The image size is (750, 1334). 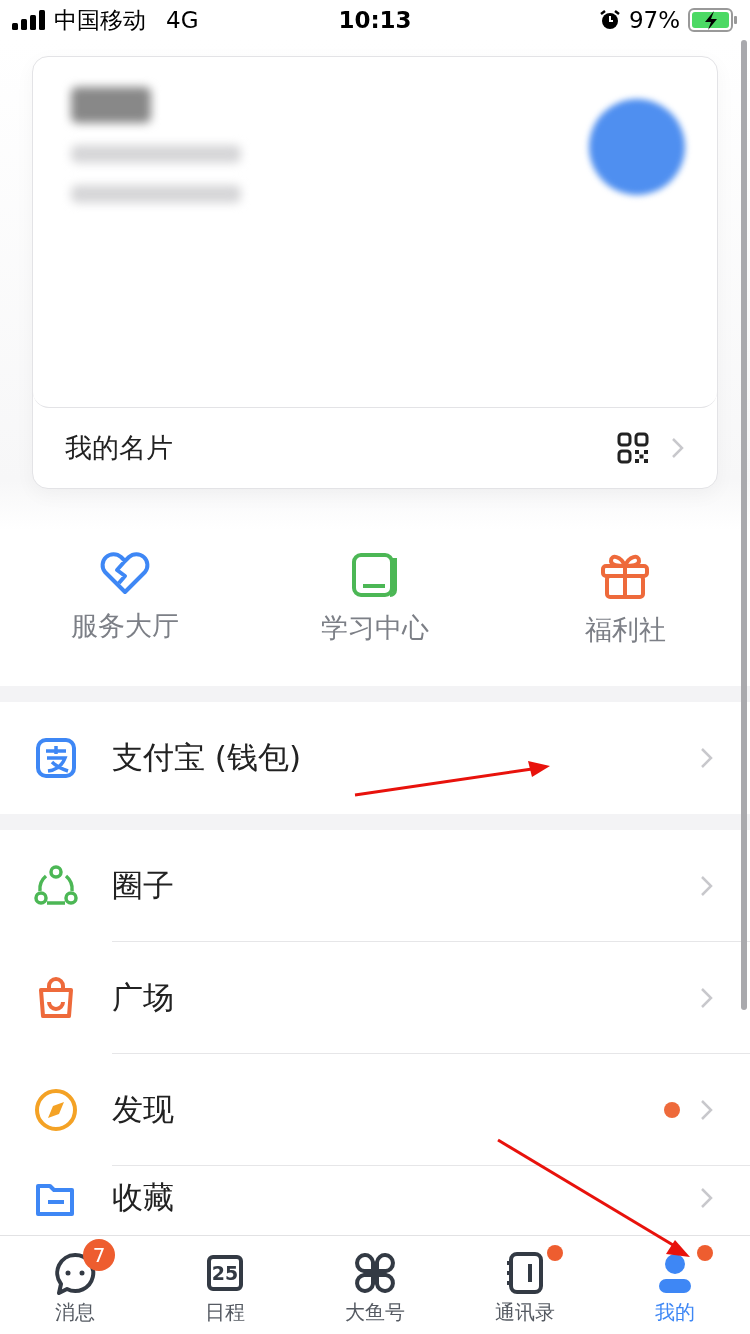 I want to click on tab-bar-item: 通讯录, so click(x=525, y=1285).